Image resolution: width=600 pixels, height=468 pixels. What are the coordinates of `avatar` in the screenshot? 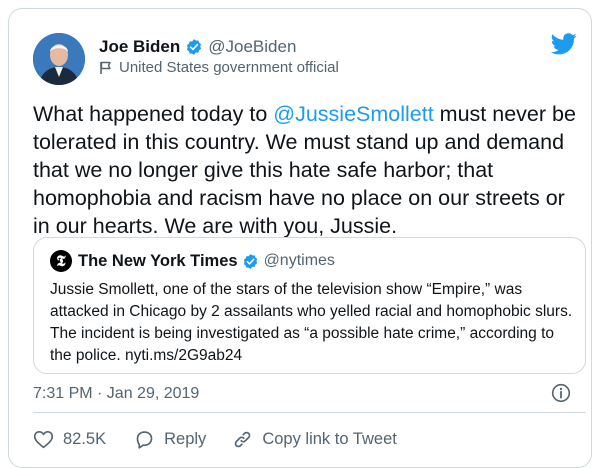 It's located at (59, 59).